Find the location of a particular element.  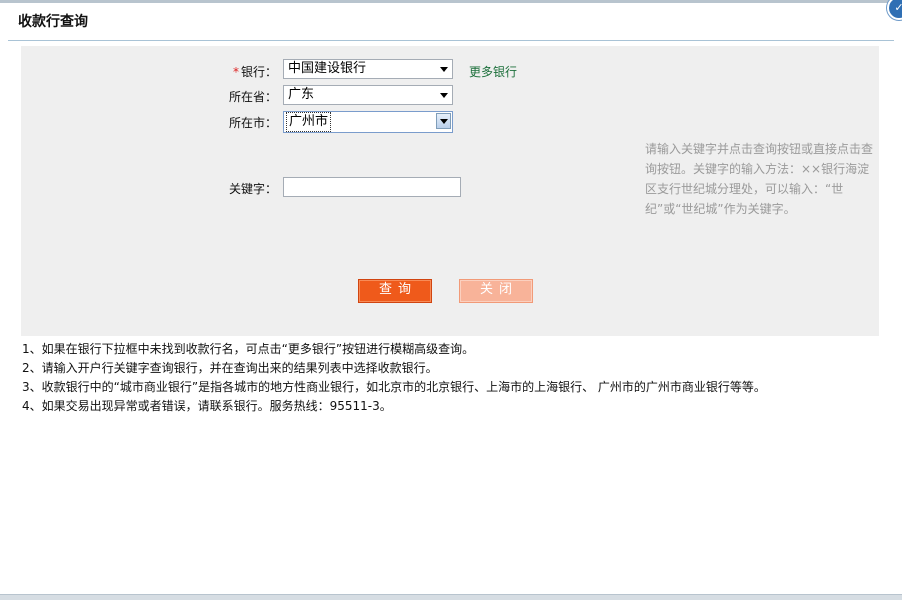

note-item: 2、请输入开户行关键字查询银行，并在查询出来的结果列表中选择收款银行。 is located at coordinates (230, 368).